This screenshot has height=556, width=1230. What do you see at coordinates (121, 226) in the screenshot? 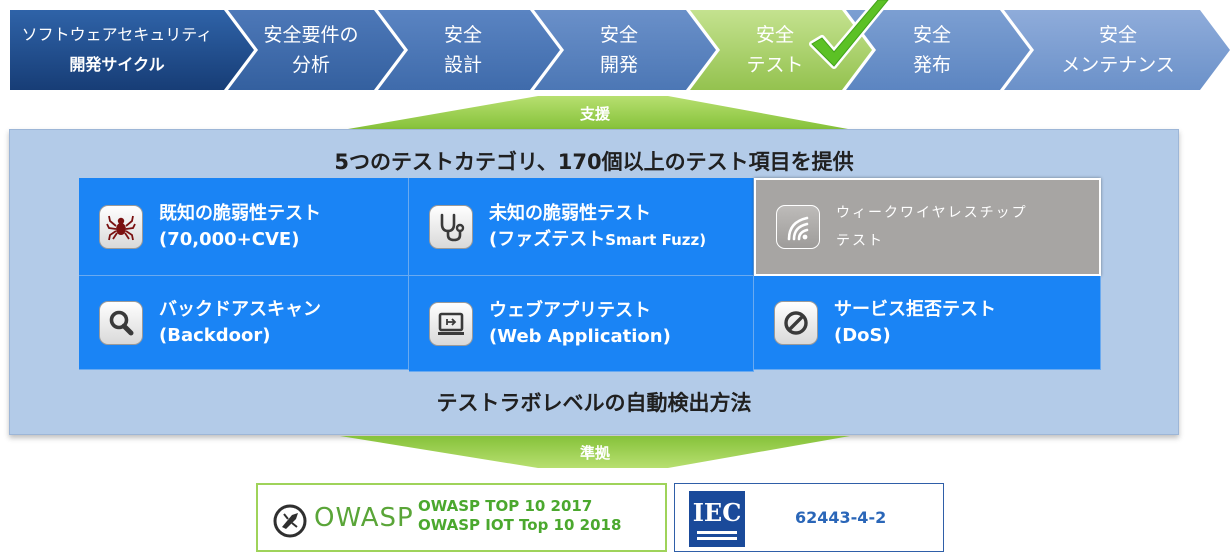
I see `spider-icon` at bounding box center [121, 226].